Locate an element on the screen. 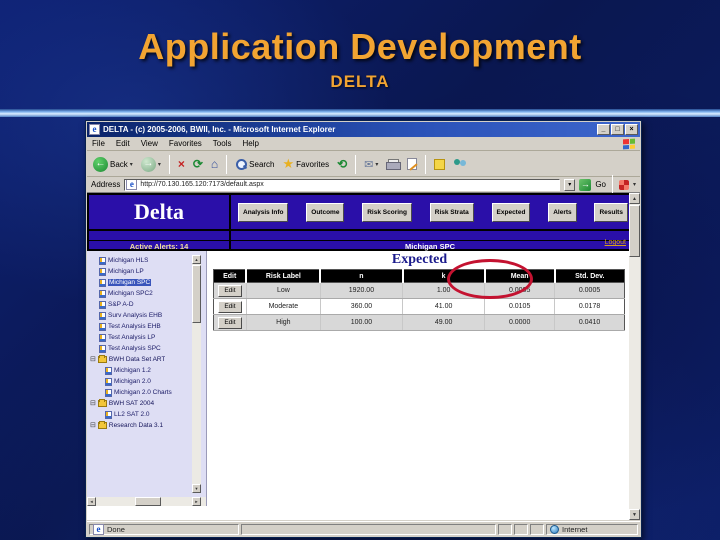  zone-text: Internet is located at coordinates (575, 529).